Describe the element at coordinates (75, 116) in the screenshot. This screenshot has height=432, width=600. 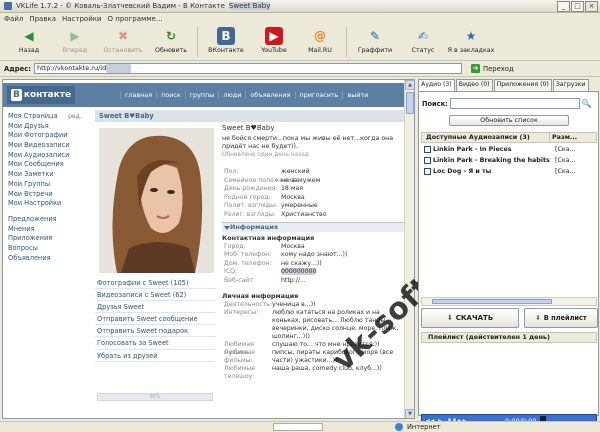
I see `leftnav-edit-link: ред.` at that location.